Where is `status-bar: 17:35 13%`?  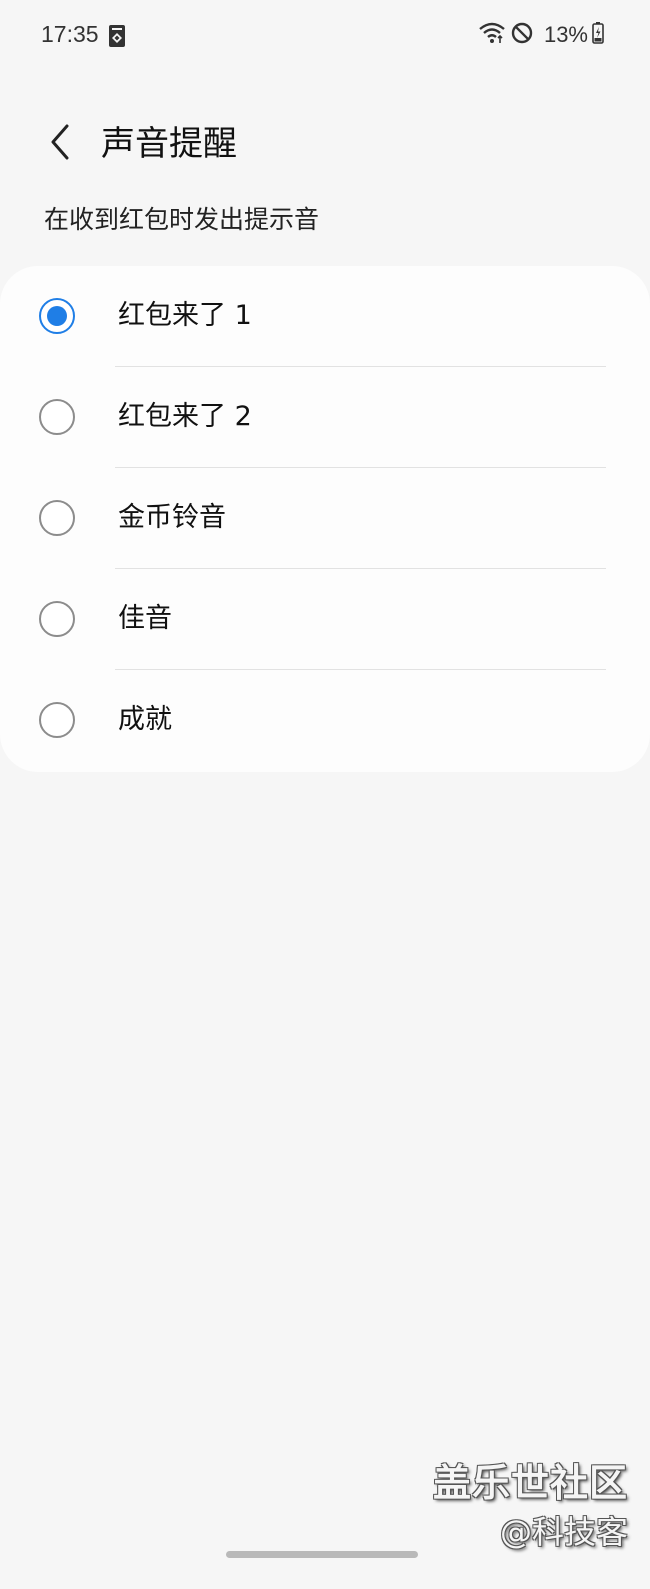
status-bar: 17:35 13% is located at coordinates (325, 35).